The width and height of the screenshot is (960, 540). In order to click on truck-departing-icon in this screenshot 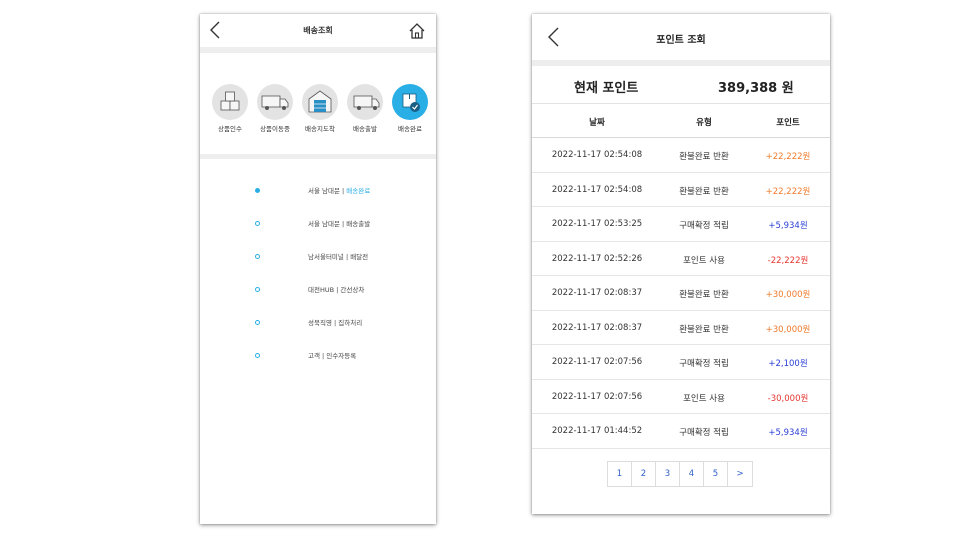, I will do `click(365, 102)`.